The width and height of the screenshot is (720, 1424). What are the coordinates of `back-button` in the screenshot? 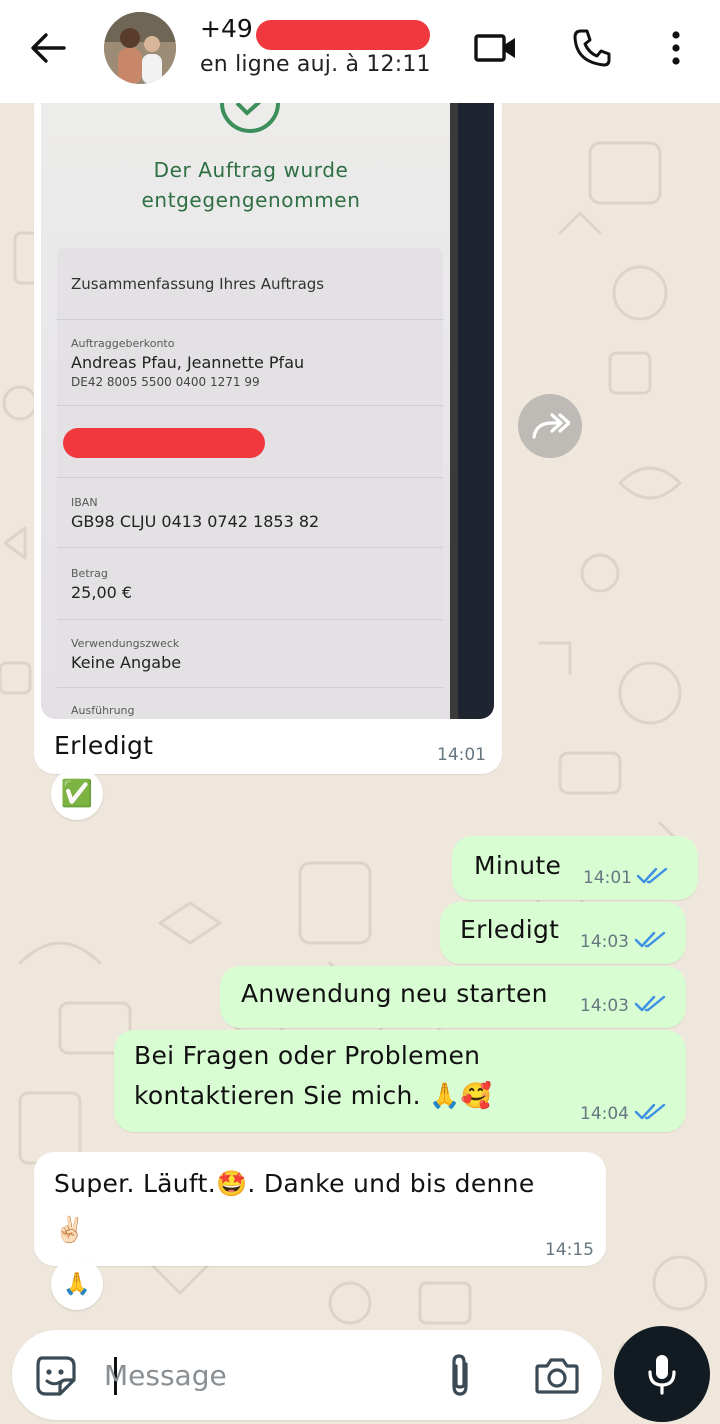 It's located at (48, 48).